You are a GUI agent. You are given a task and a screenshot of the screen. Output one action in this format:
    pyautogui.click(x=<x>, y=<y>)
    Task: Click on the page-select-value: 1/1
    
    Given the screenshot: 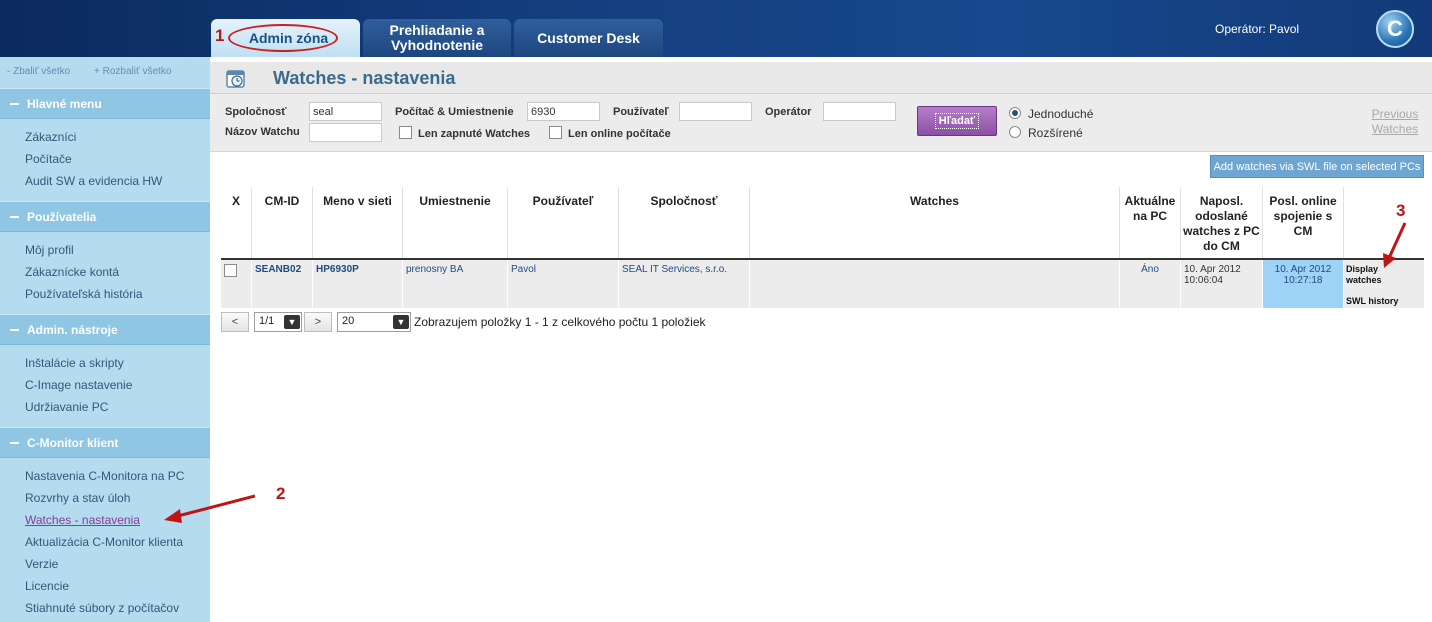 What is the action you would take?
    pyautogui.click(x=267, y=321)
    